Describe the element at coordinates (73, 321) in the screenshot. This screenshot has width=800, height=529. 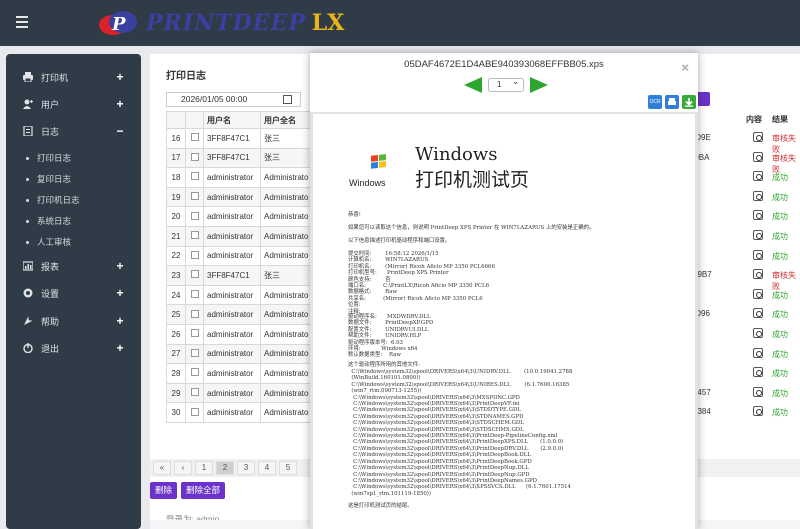
I see `sidebar-item-help: 帮助 +` at that location.